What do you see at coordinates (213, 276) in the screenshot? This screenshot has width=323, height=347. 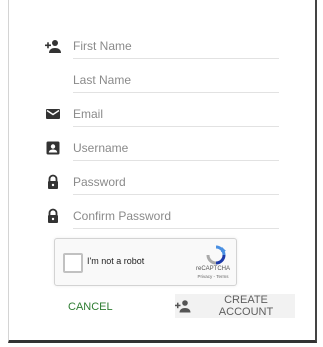 I see `recaptcha-terms-link: Privacy - Terms` at bounding box center [213, 276].